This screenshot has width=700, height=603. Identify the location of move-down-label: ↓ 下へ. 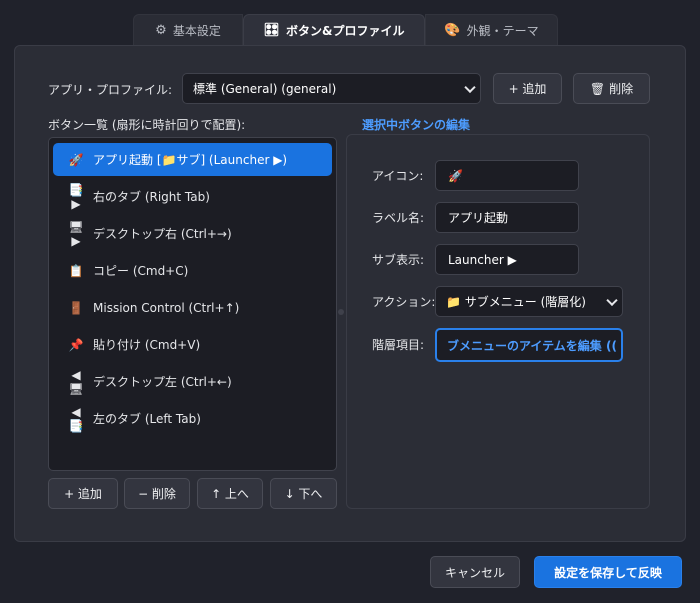
(303, 494).